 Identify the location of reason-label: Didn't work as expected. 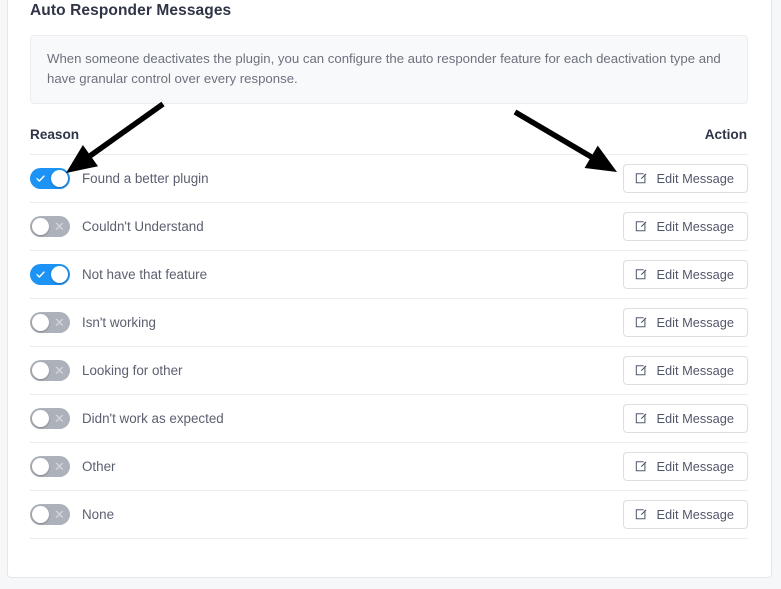
(153, 418).